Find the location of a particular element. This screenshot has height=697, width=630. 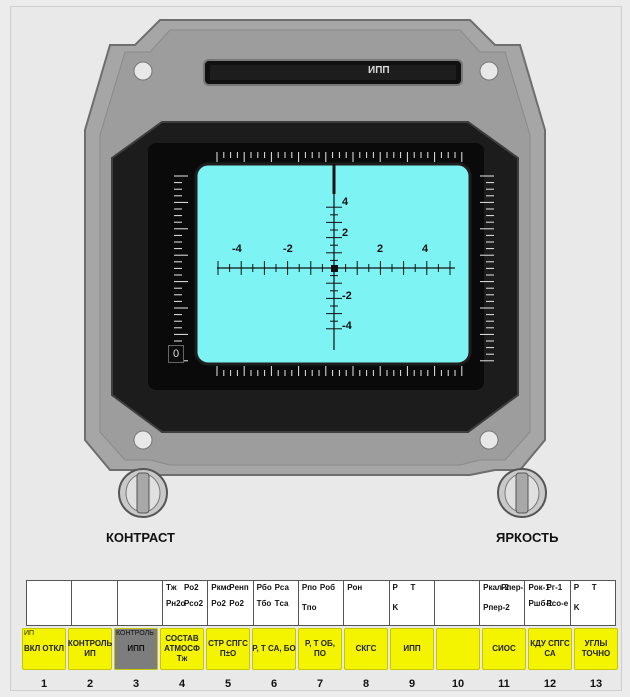

strip-label: Pпер-1 is located at coordinates (513, 587).